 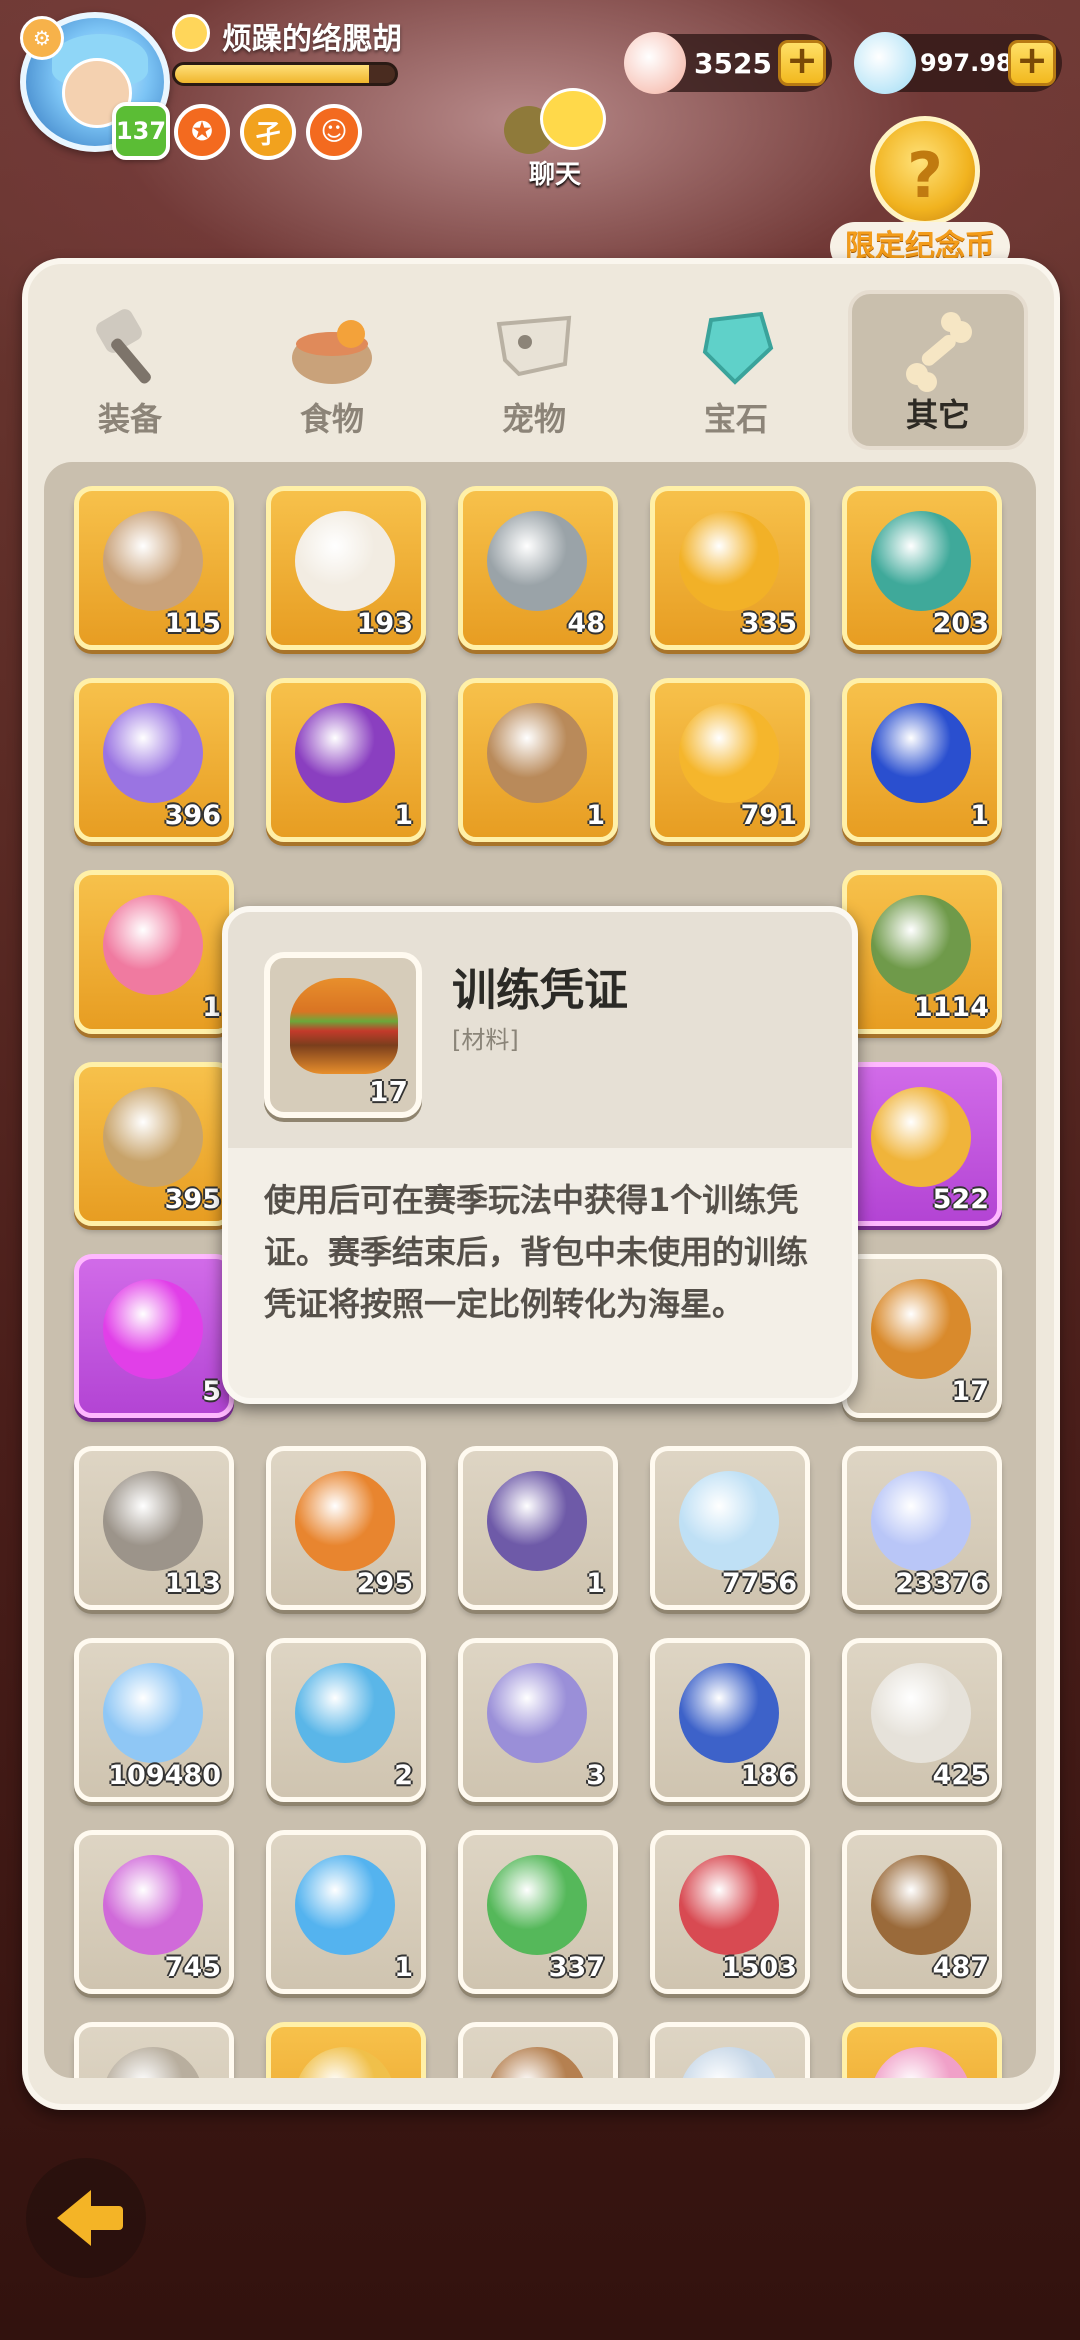 What do you see at coordinates (573, 119) in the screenshot?
I see `chat-emoji-icon` at bounding box center [573, 119].